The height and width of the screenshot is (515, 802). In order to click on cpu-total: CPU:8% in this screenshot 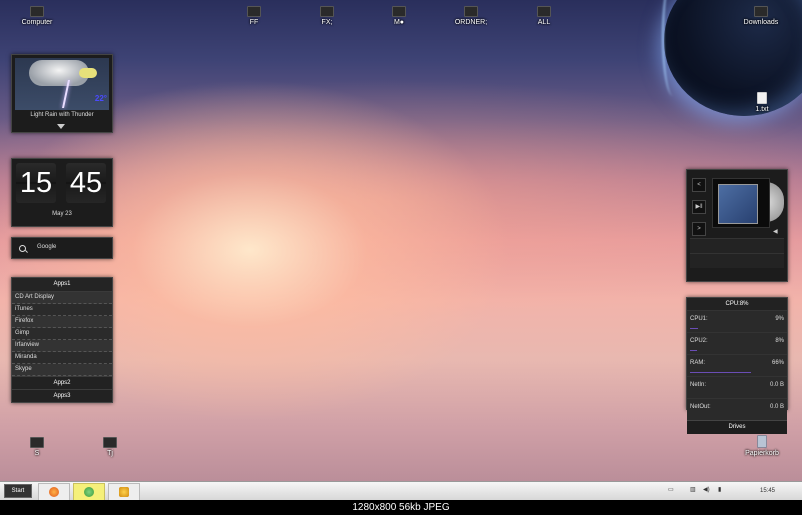, I will do `click(737, 304)`.